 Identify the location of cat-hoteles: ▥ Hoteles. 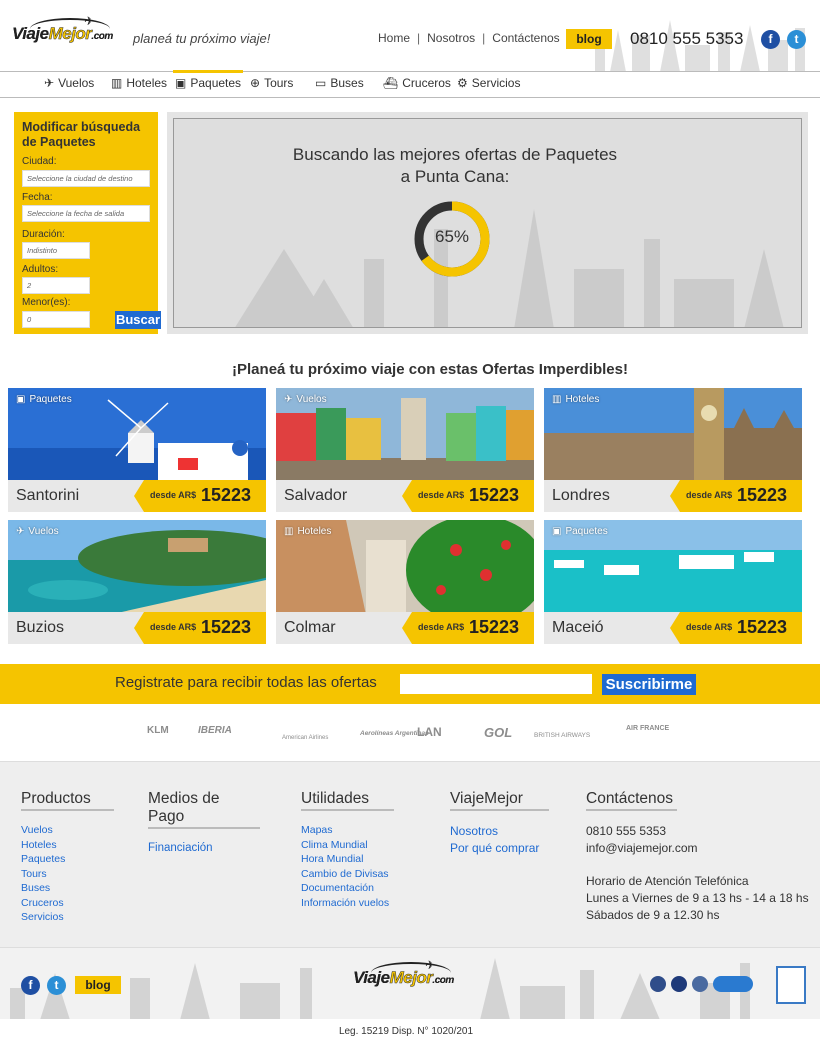
(139, 83).